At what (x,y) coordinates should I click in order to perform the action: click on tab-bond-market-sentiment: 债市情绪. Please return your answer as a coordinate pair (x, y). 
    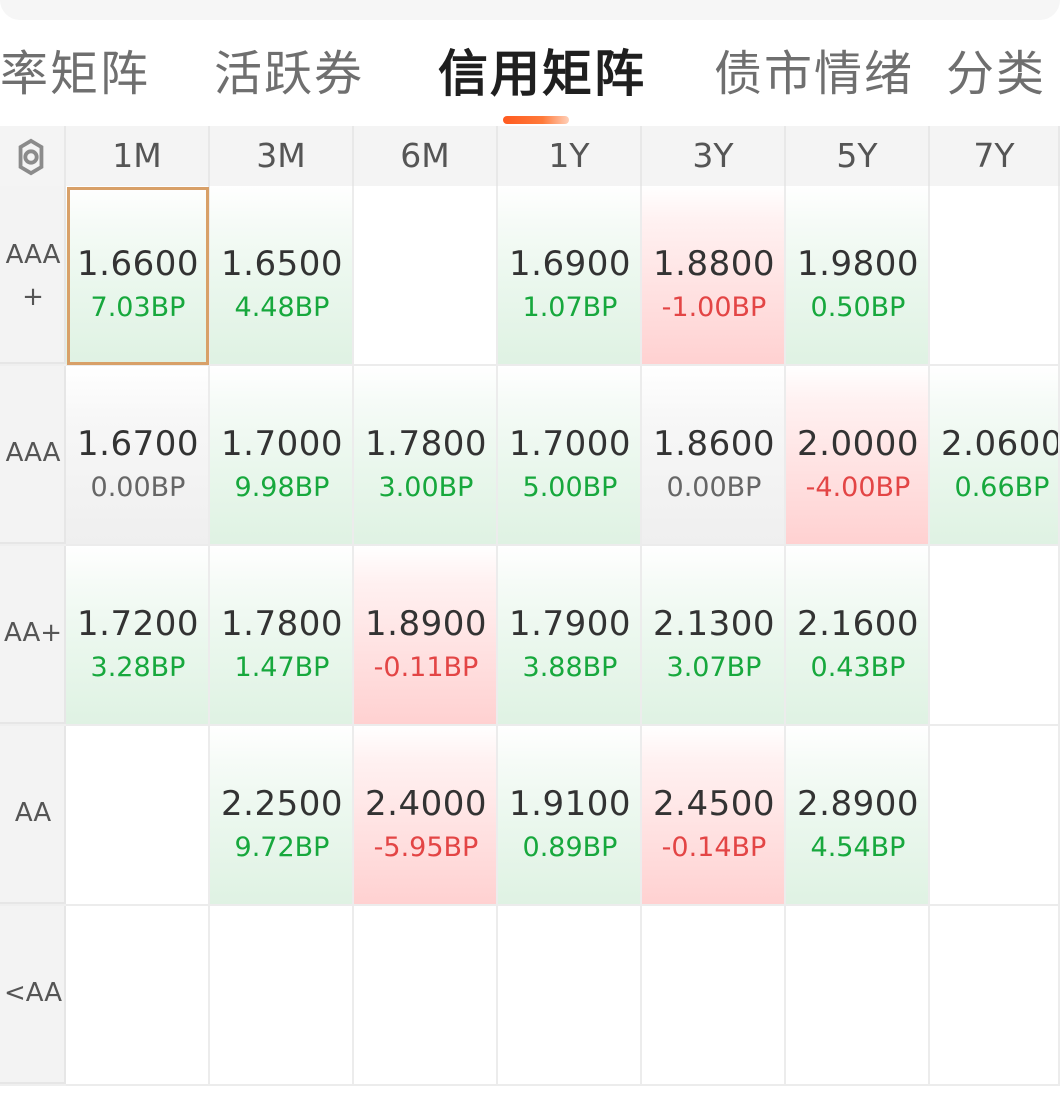
    Looking at the image, I should click on (814, 74).